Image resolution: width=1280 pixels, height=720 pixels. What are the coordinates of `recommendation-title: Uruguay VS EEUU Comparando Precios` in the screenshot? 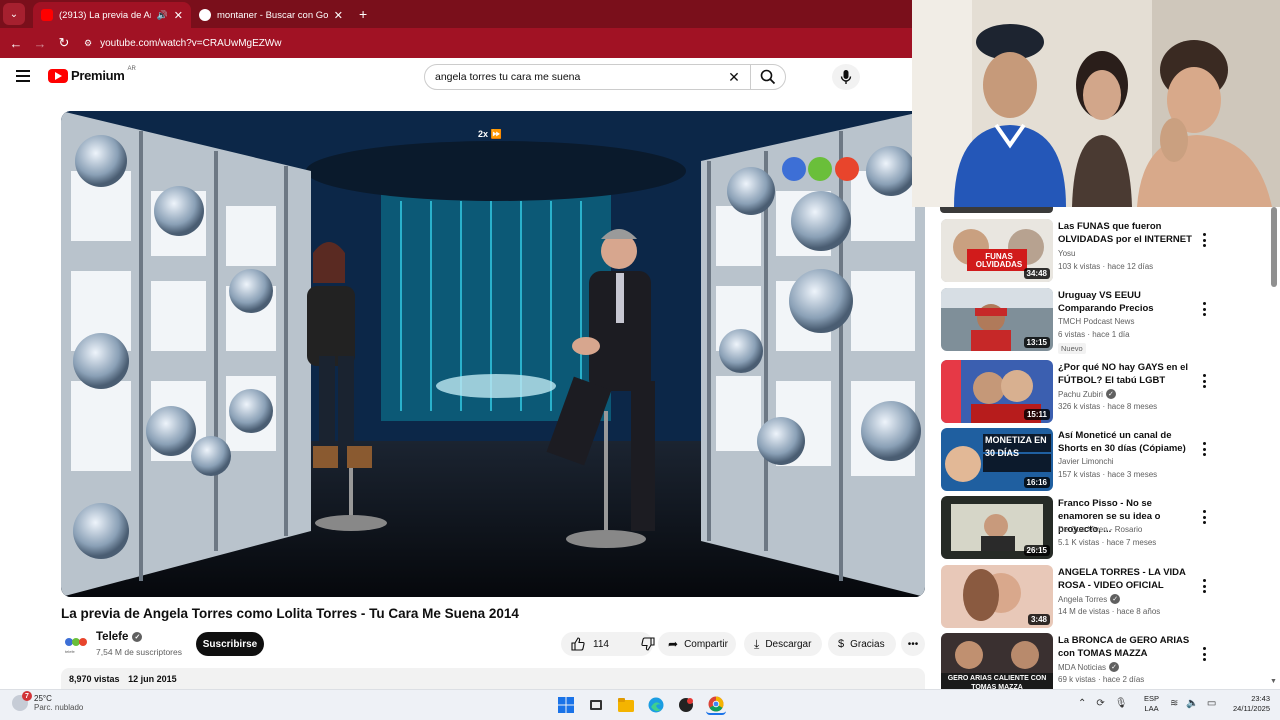 It's located at (1128, 302).